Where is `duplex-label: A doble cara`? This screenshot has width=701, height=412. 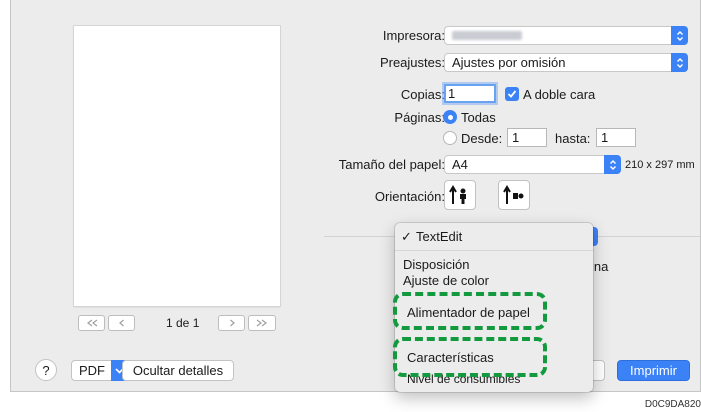 duplex-label: A doble cara is located at coordinates (559, 94).